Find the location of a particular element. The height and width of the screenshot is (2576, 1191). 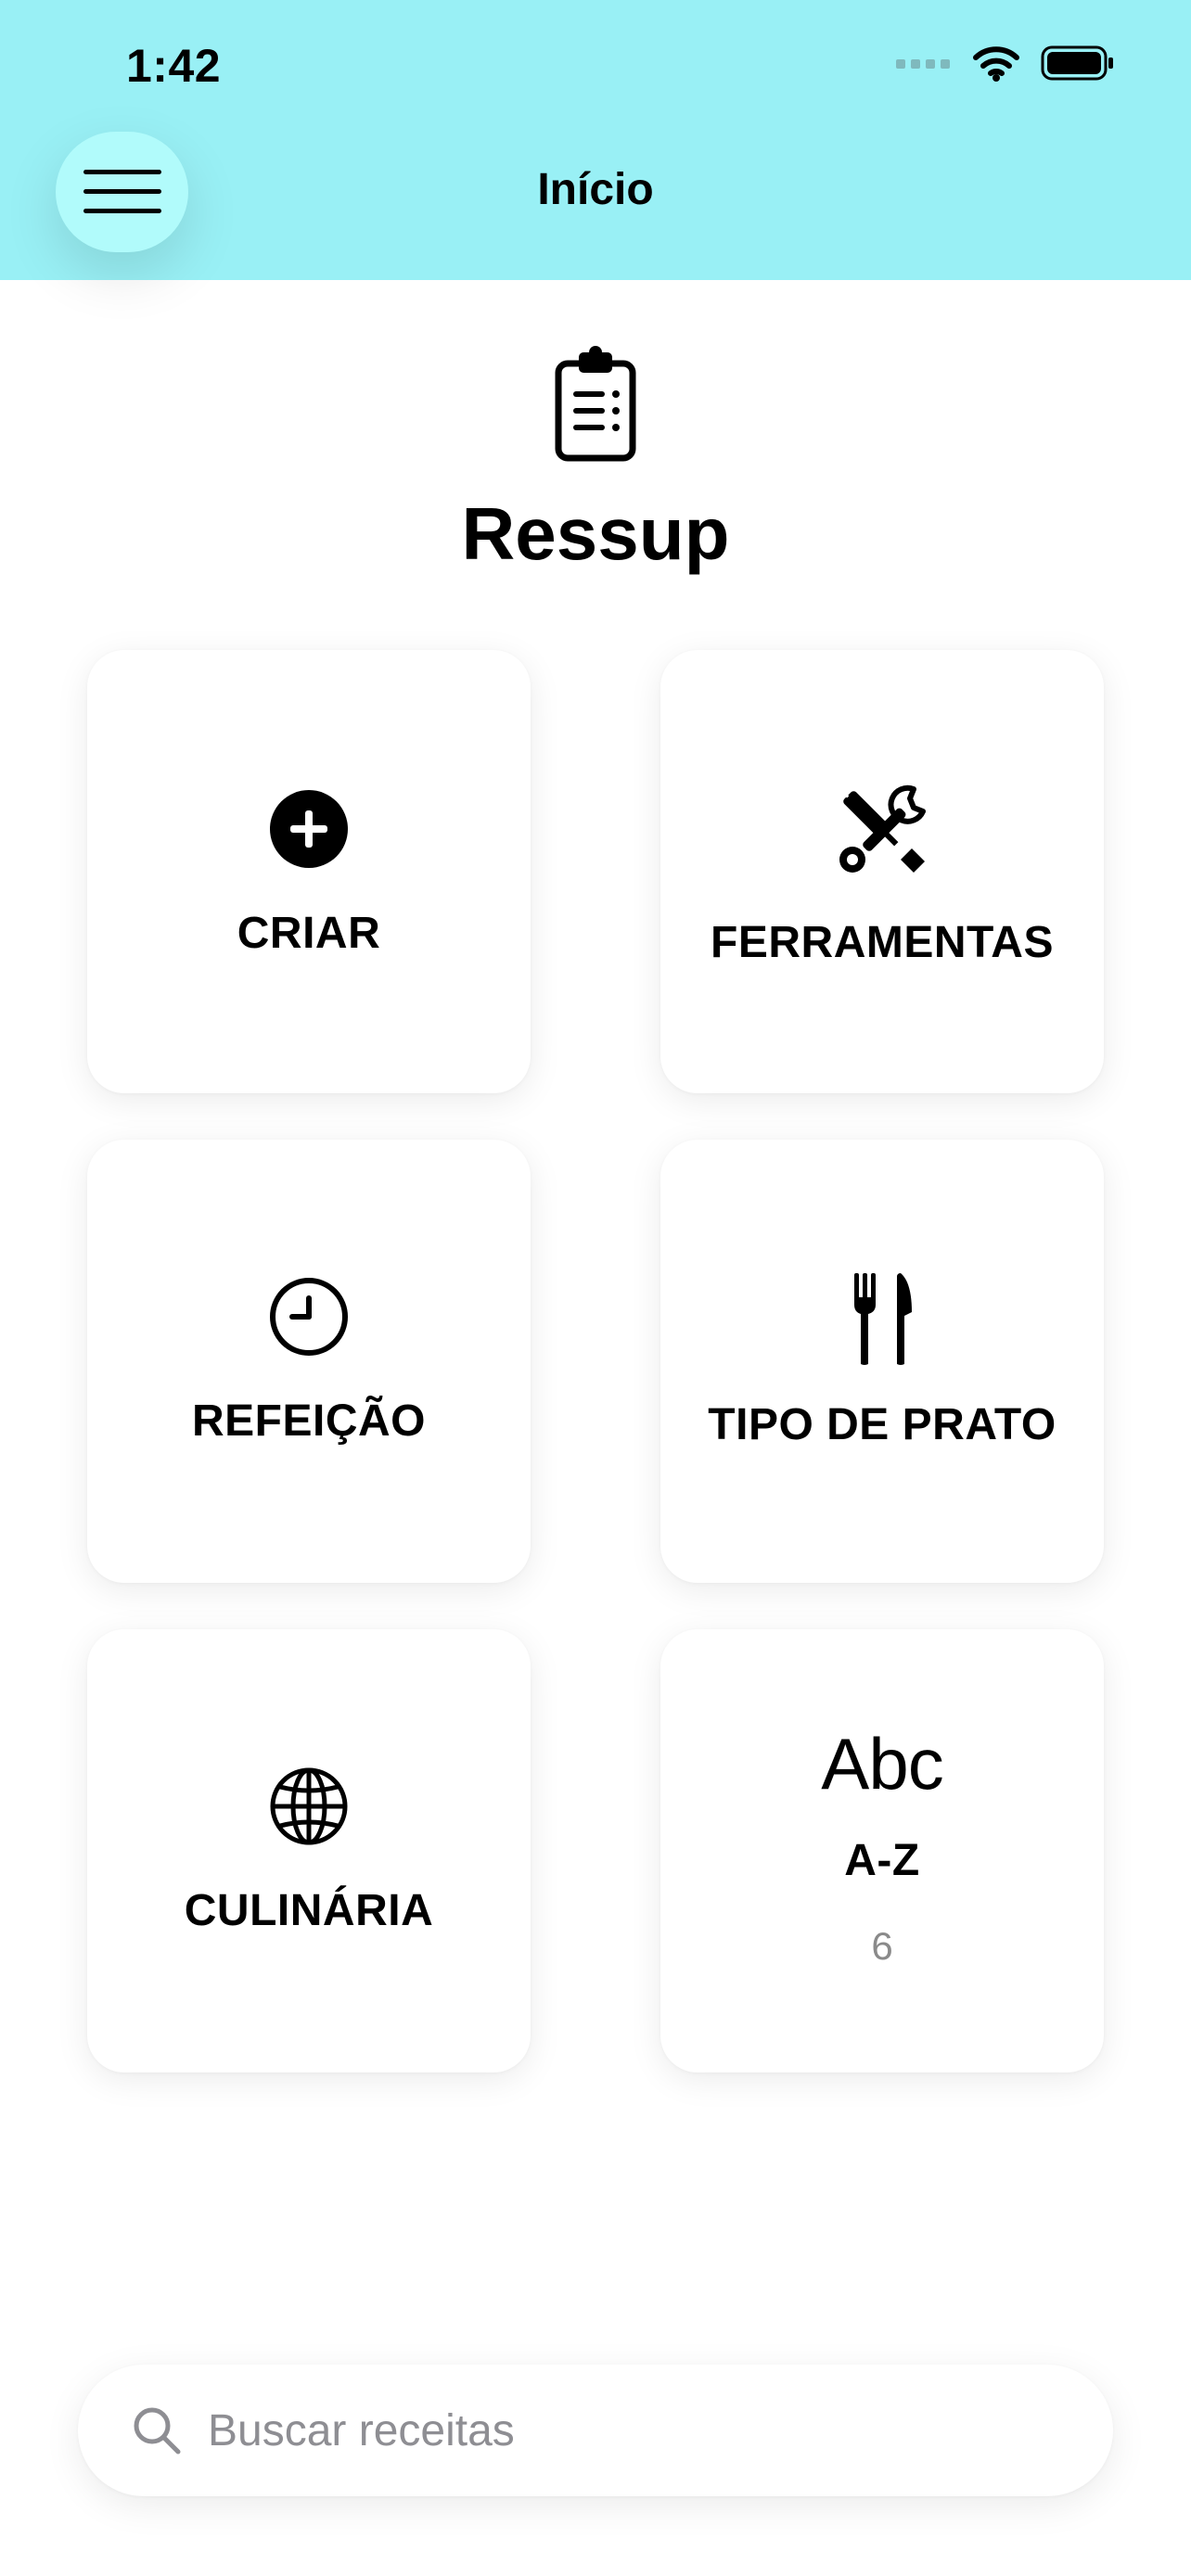

header-bar: 1:42 Início is located at coordinates (595, 140).